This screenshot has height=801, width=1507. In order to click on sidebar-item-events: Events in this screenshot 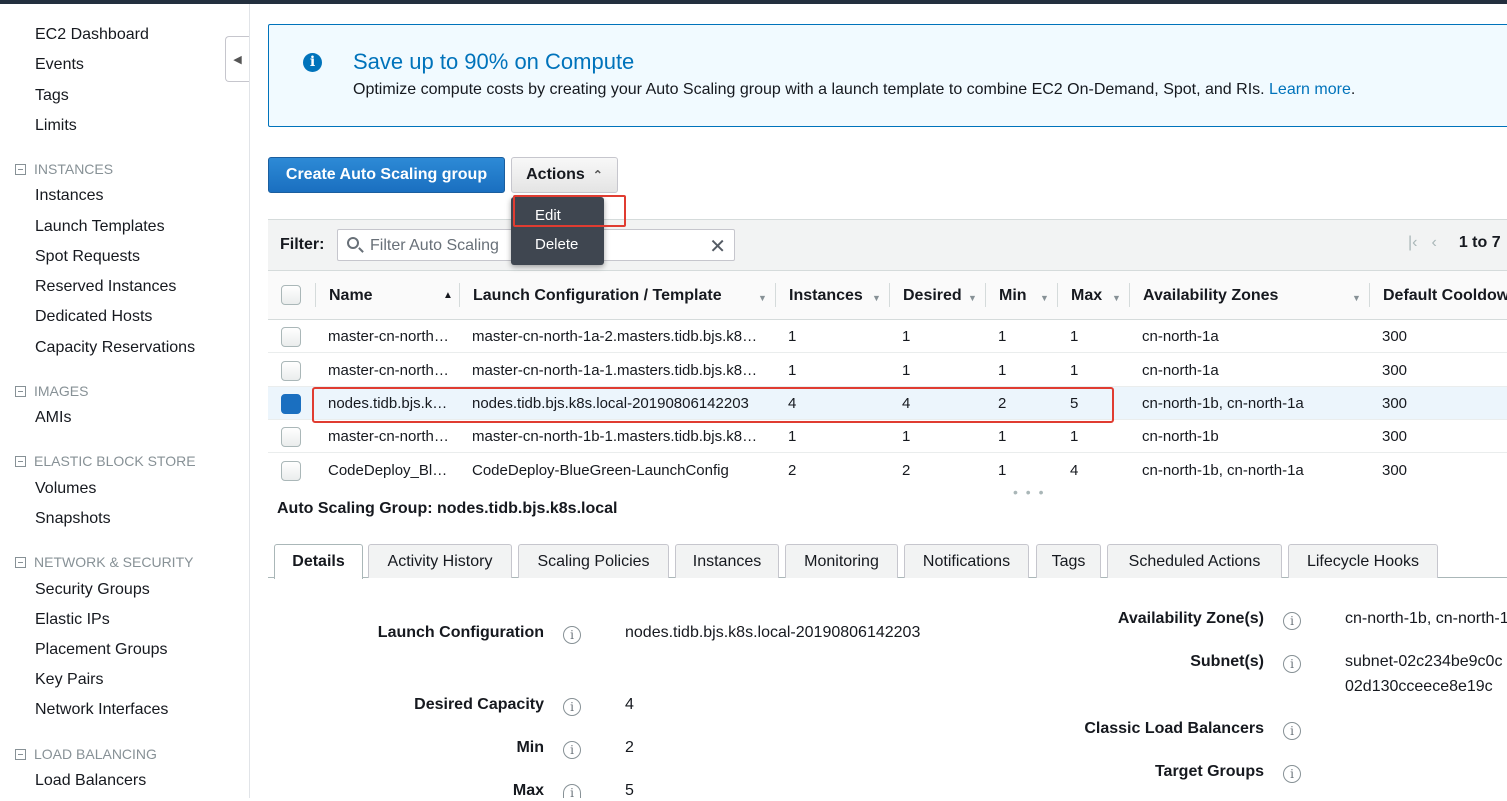, I will do `click(59, 65)`.